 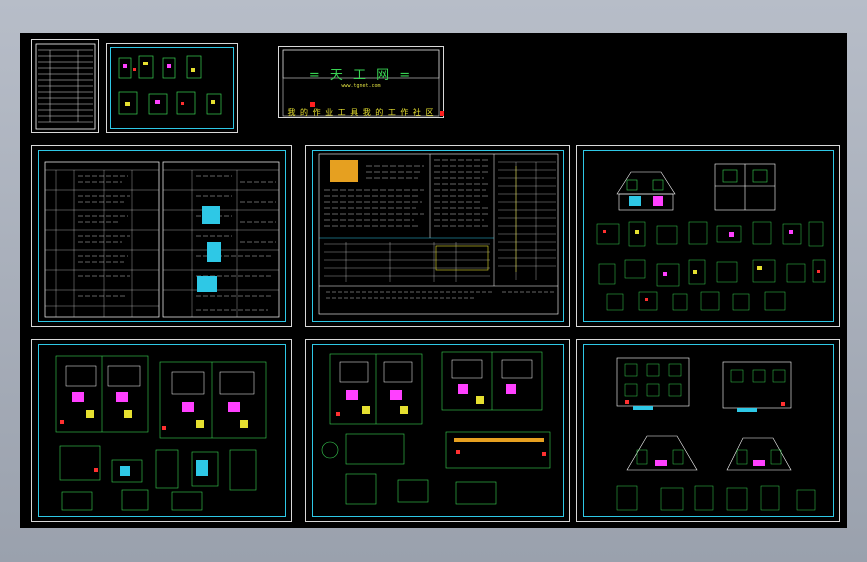 I want to click on logo-title: = 天 工 网 =, so click(x=361, y=75).